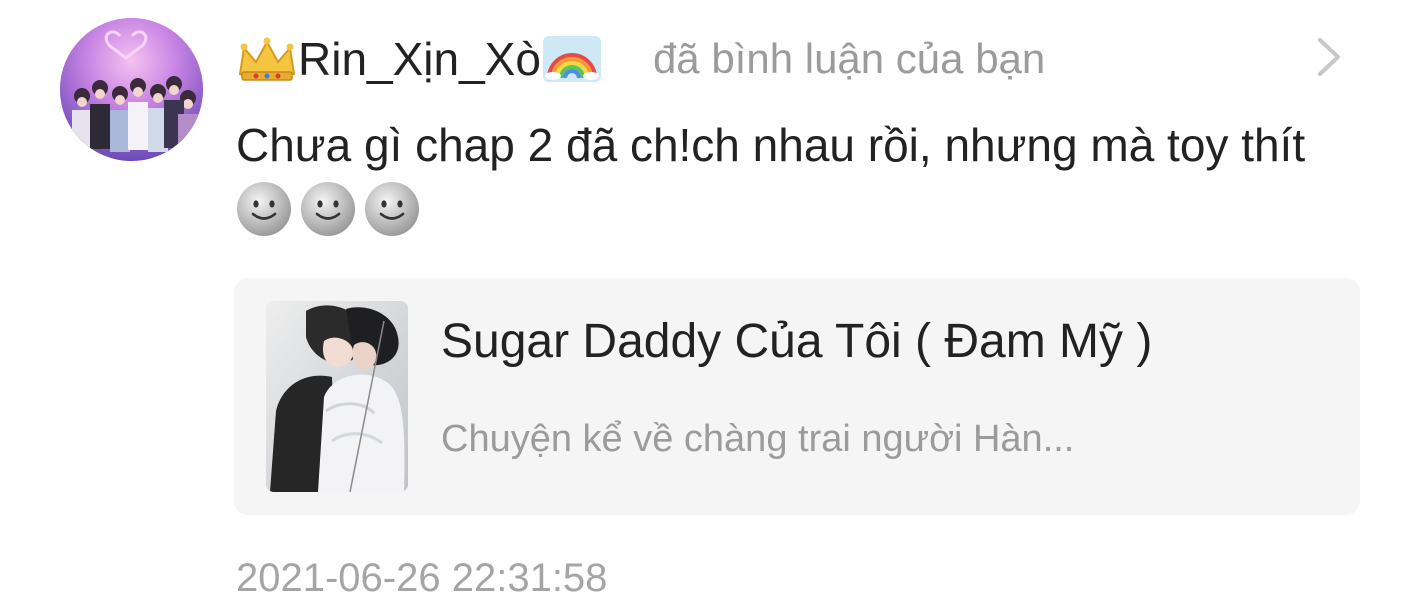 The image size is (1421, 601). Describe the element at coordinates (267, 59) in the screenshot. I see `crown-icon` at that location.